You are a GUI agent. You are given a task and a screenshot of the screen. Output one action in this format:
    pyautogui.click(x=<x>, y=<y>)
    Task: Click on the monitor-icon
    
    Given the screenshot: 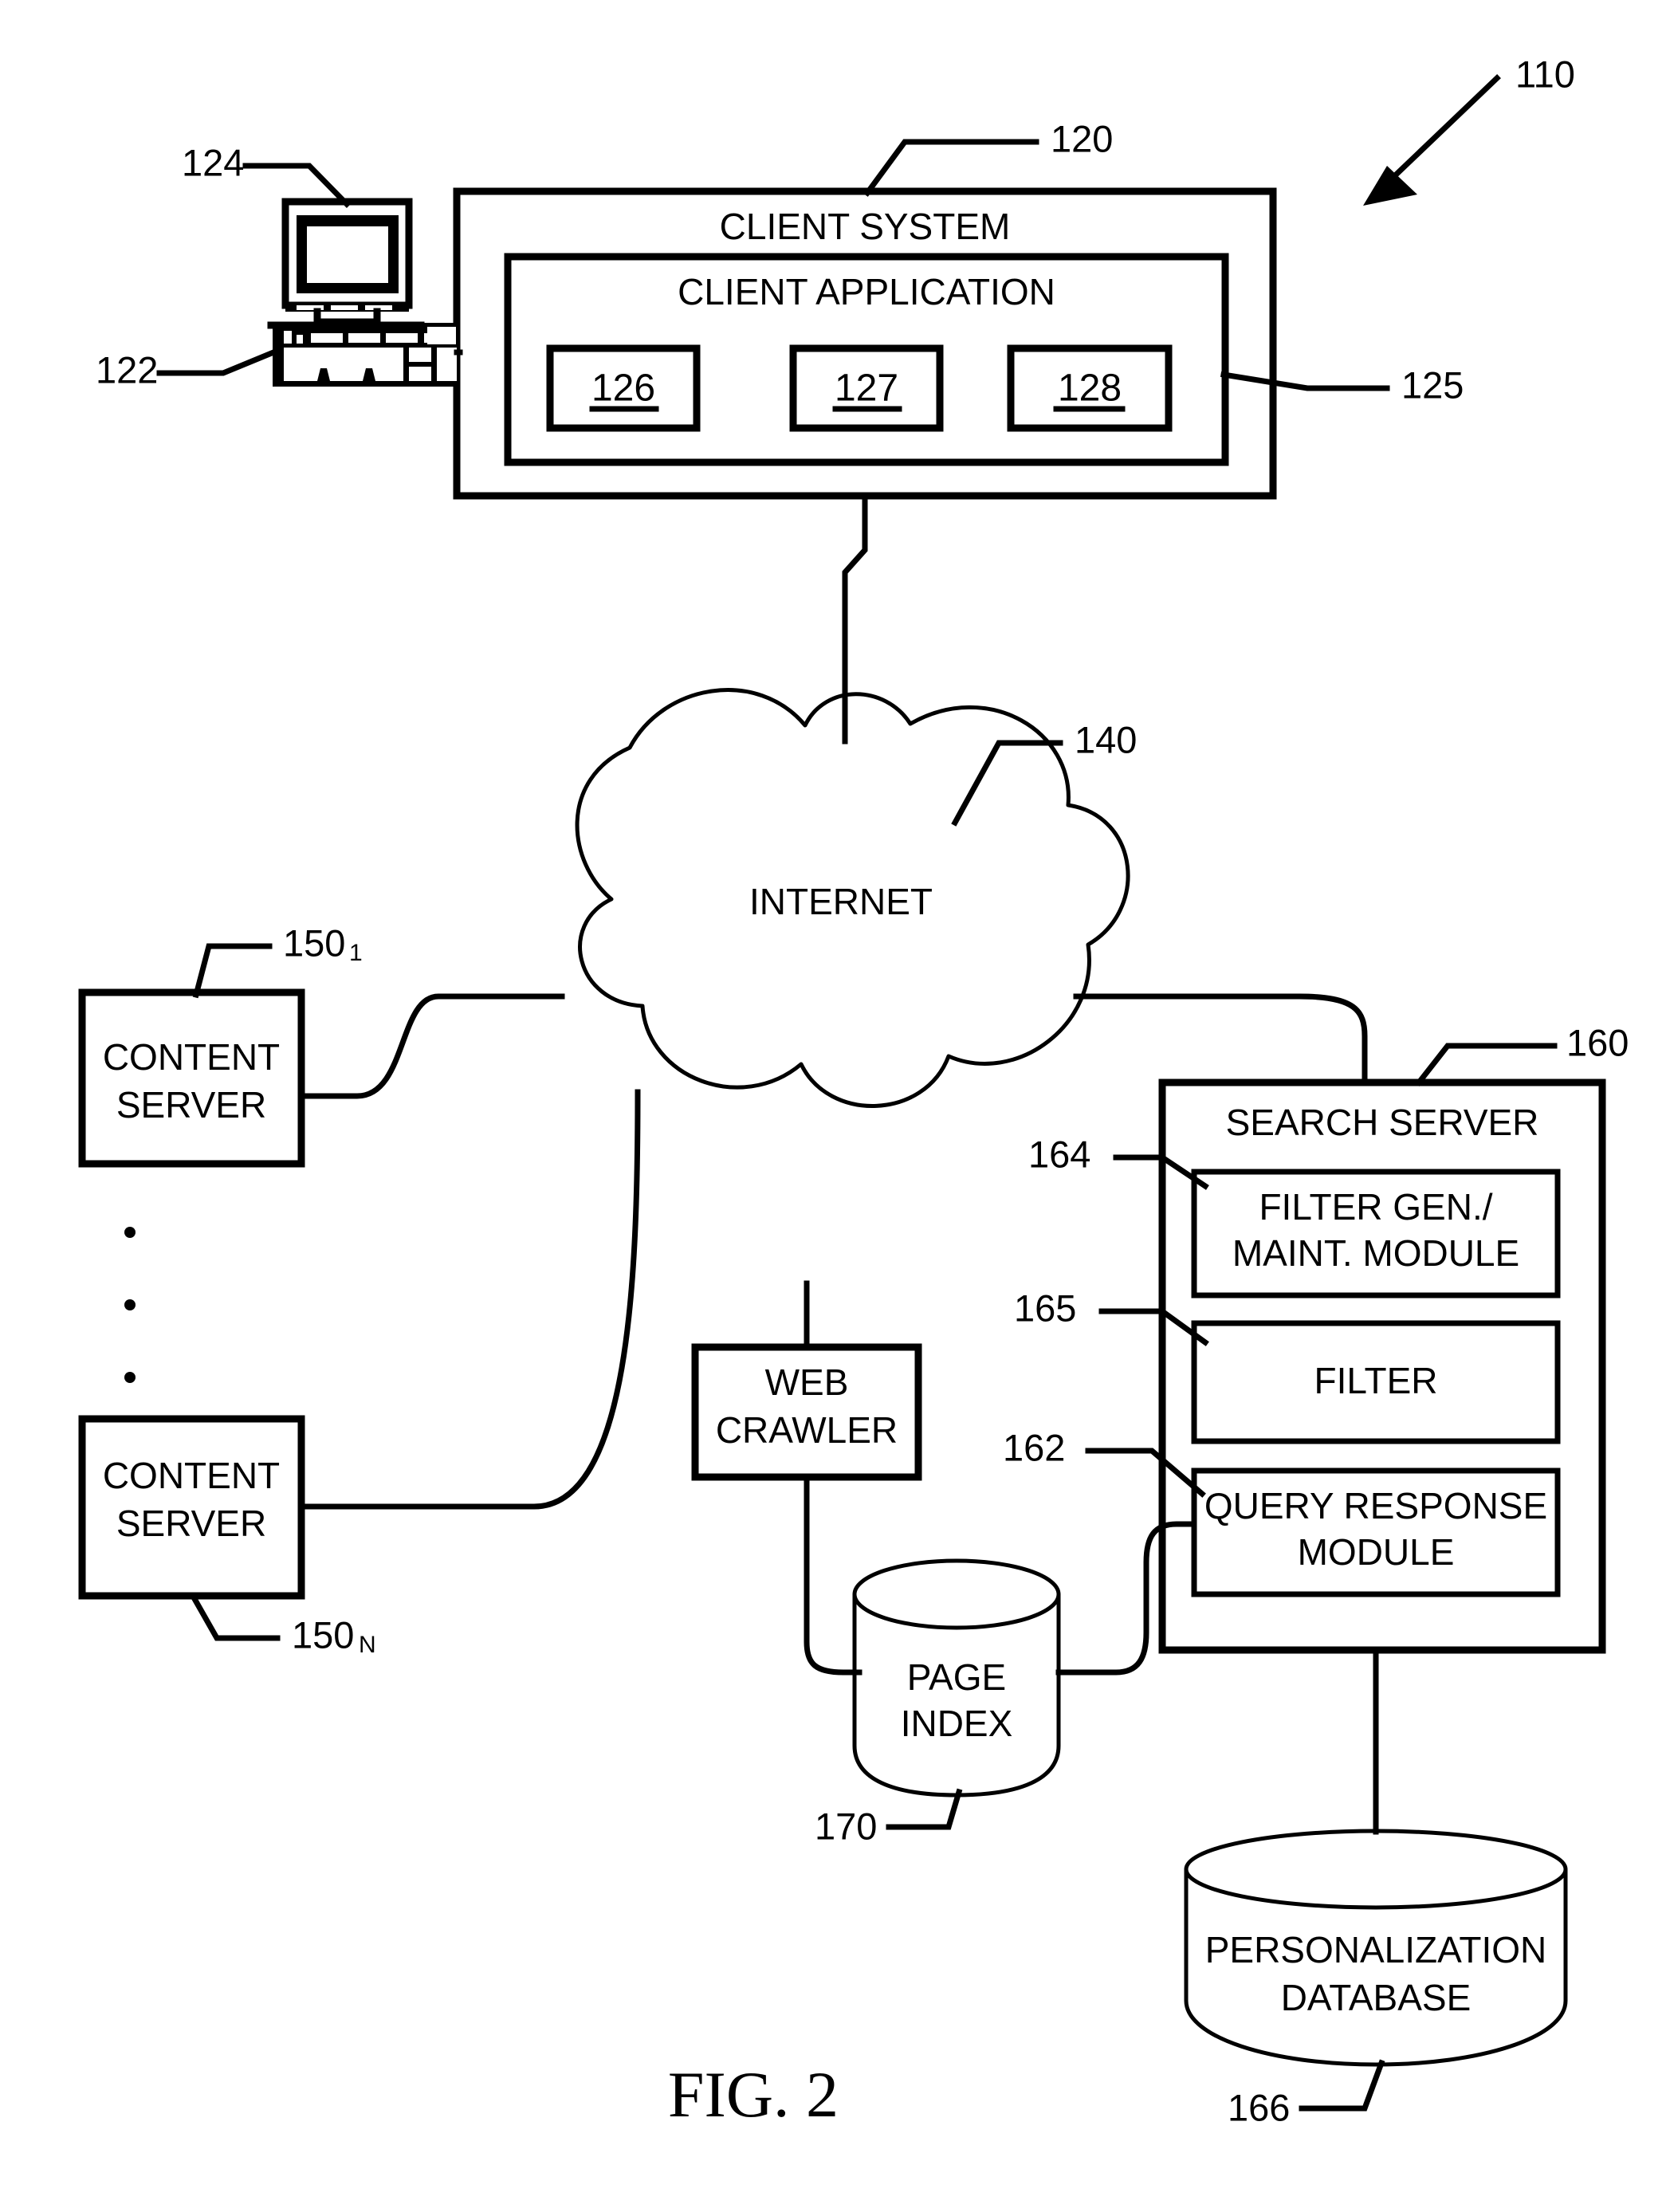 What is the action you would take?
    pyautogui.click(x=346, y=263)
    